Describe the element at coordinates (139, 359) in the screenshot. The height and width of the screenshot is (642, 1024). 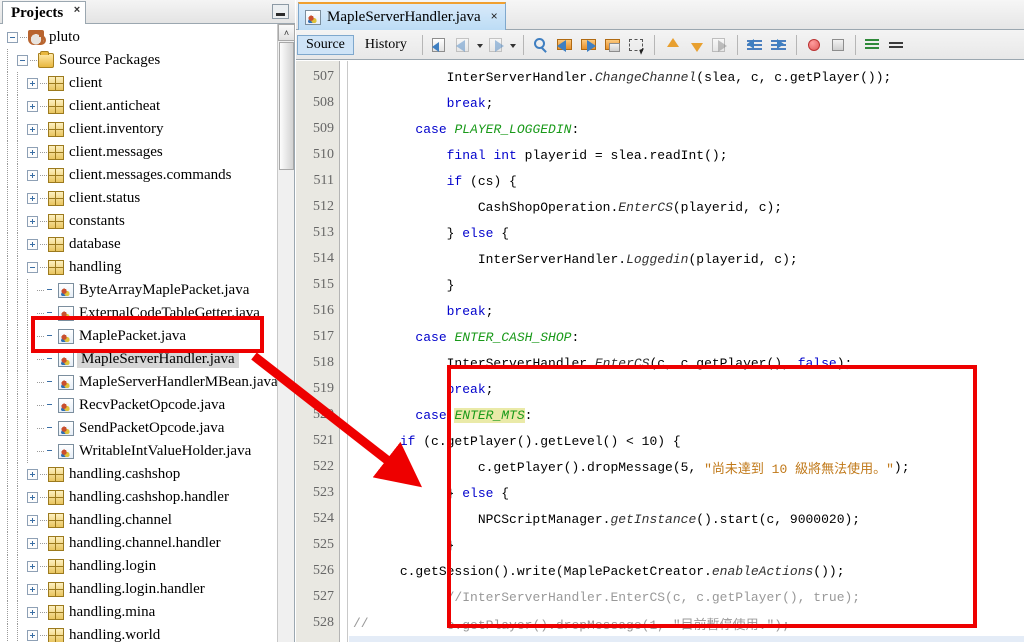
I see `tree-item-selected: MapleServerHandler.java` at that location.